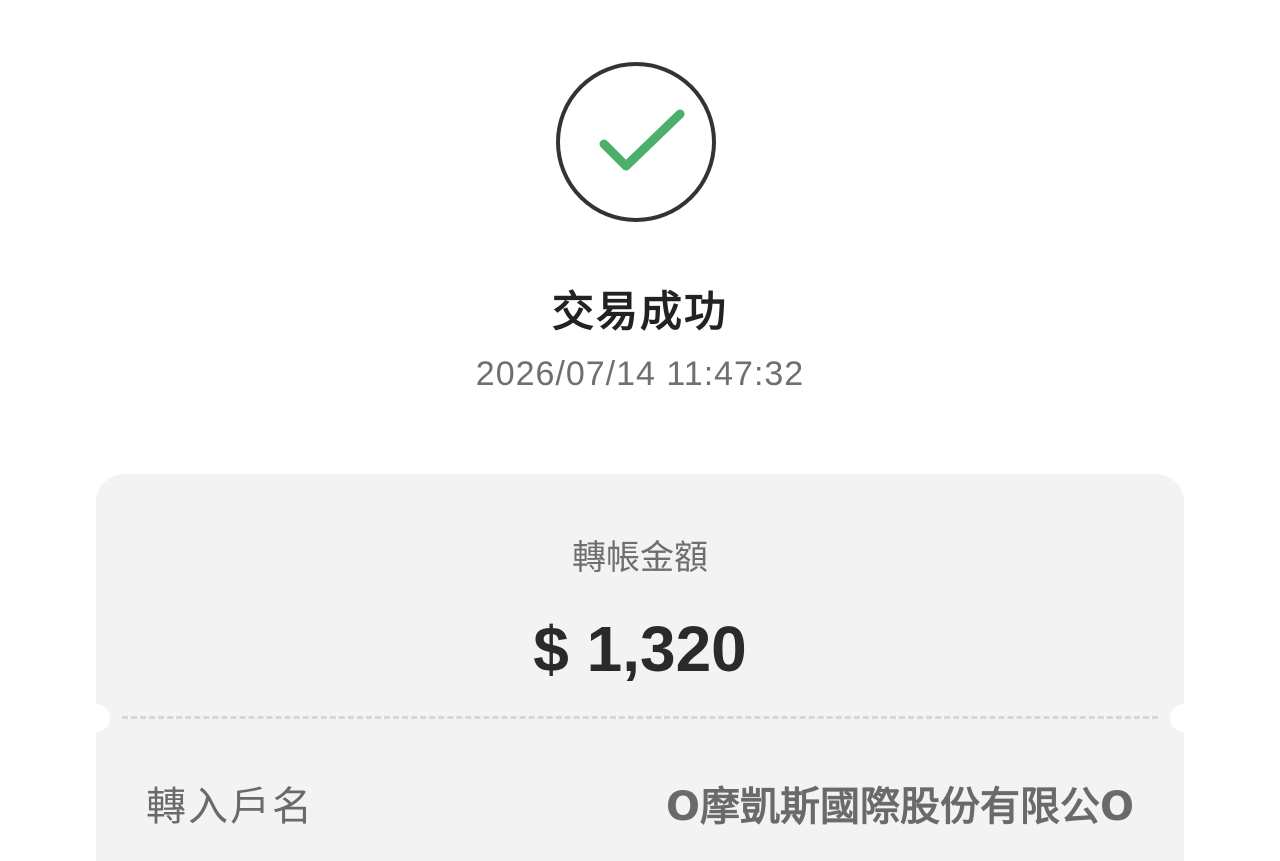  What do you see at coordinates (640, 649) in the screenshot?
I see `amount-value: $ 1,320` at bounding box center [640, 649].